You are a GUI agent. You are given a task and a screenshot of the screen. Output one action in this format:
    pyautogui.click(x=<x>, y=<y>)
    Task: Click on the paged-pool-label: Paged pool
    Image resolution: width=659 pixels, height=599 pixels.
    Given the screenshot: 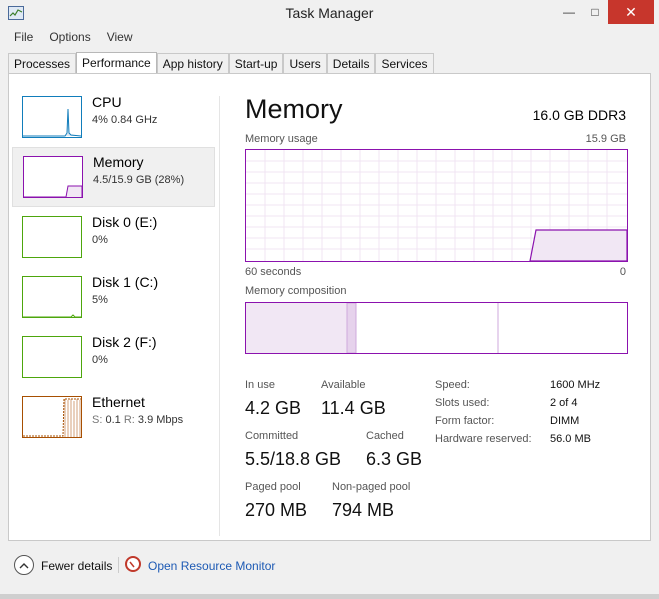 What is the action you would take?
    pyautogui.click(x=273, y=487)
    